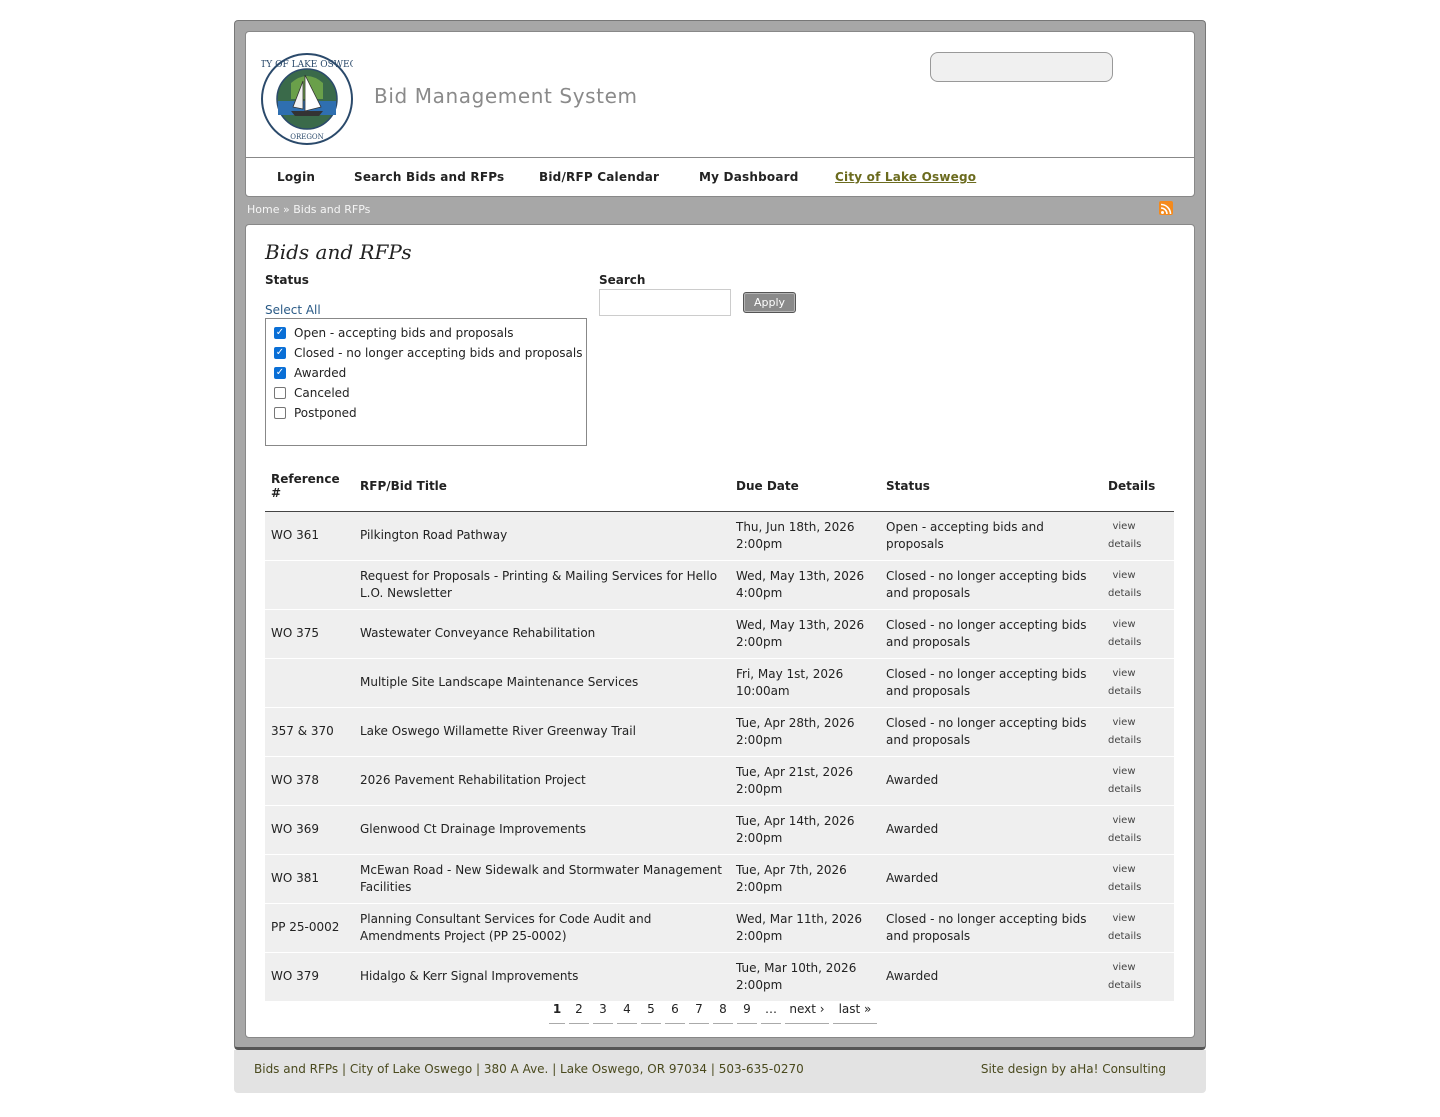 The image size is (1440, 1117). I want to click on pager-link: last », so click(855, 1012).